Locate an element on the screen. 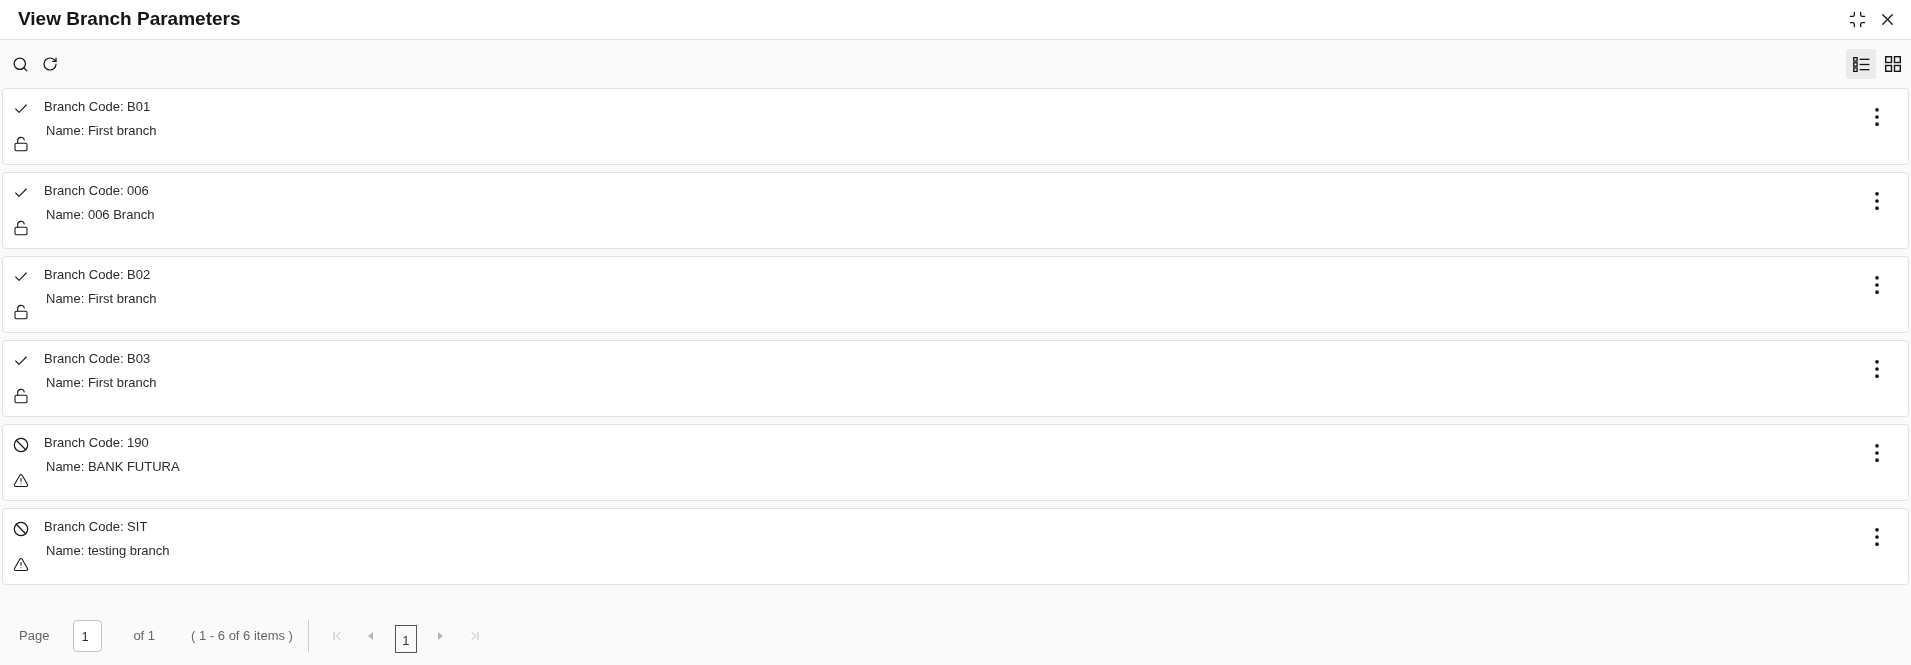 This screenshot has width=1911, height=665. refresh-icon is located at coordinates (50, 64).